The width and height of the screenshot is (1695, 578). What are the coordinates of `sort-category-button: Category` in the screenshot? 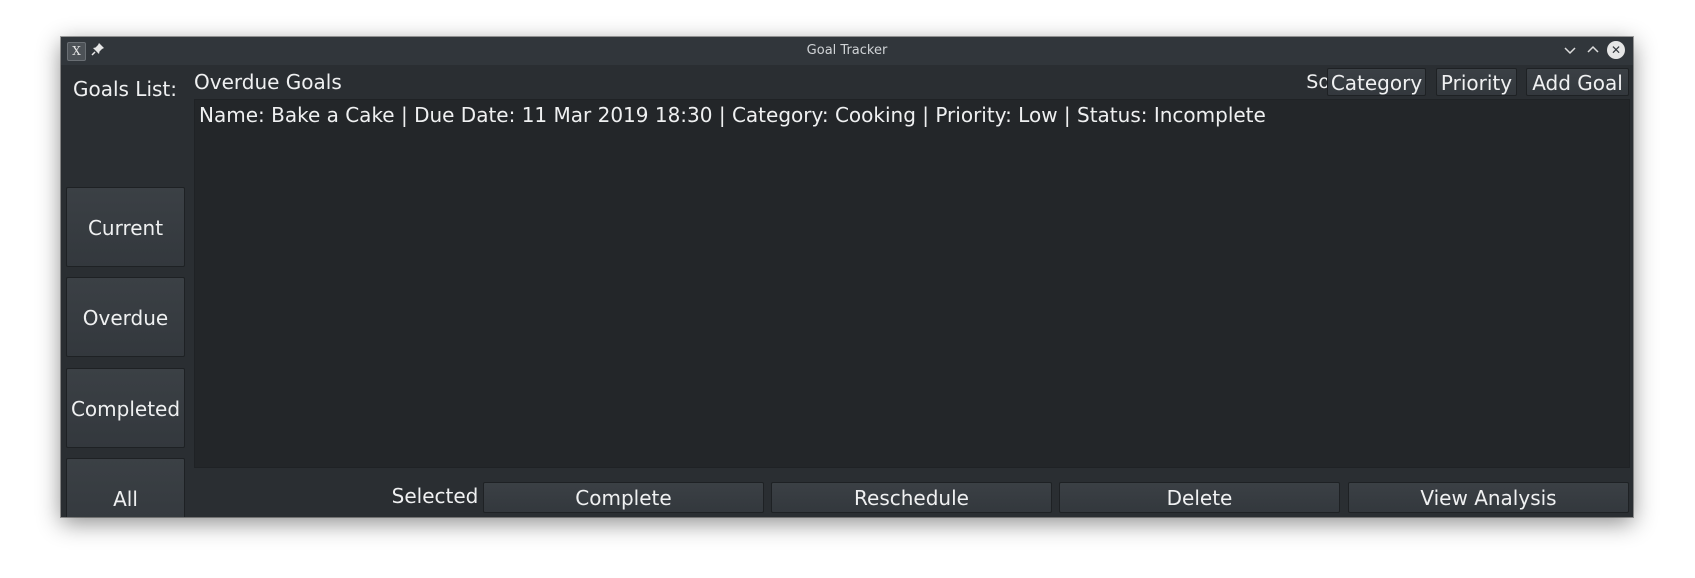 It's located at (1376, 82).